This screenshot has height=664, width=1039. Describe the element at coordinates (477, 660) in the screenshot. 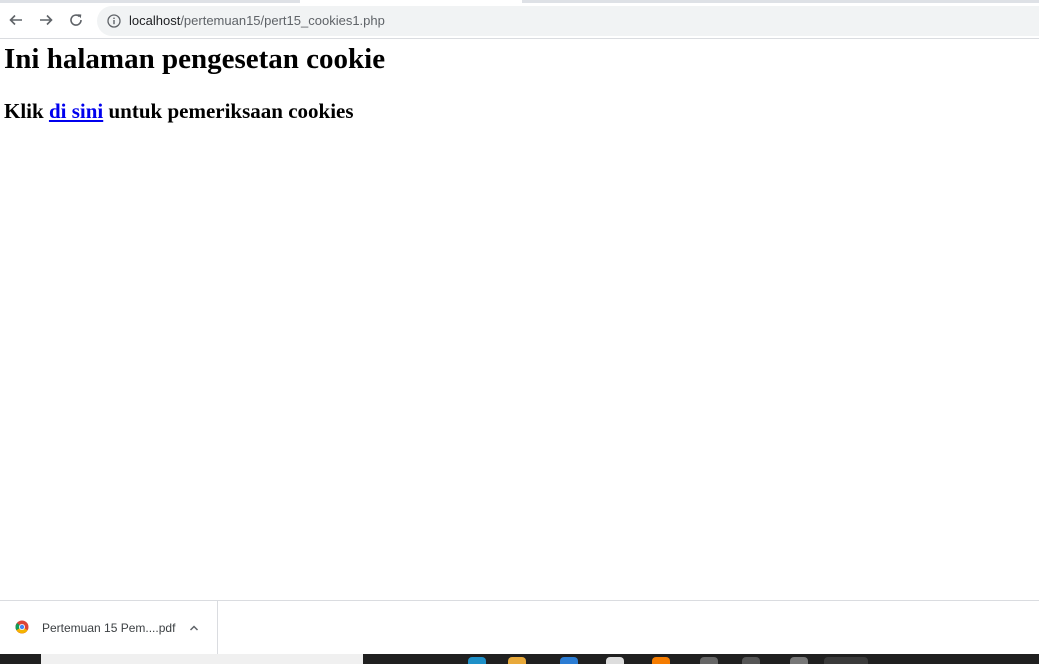

I see `edge-taskbar-icon` at that location.